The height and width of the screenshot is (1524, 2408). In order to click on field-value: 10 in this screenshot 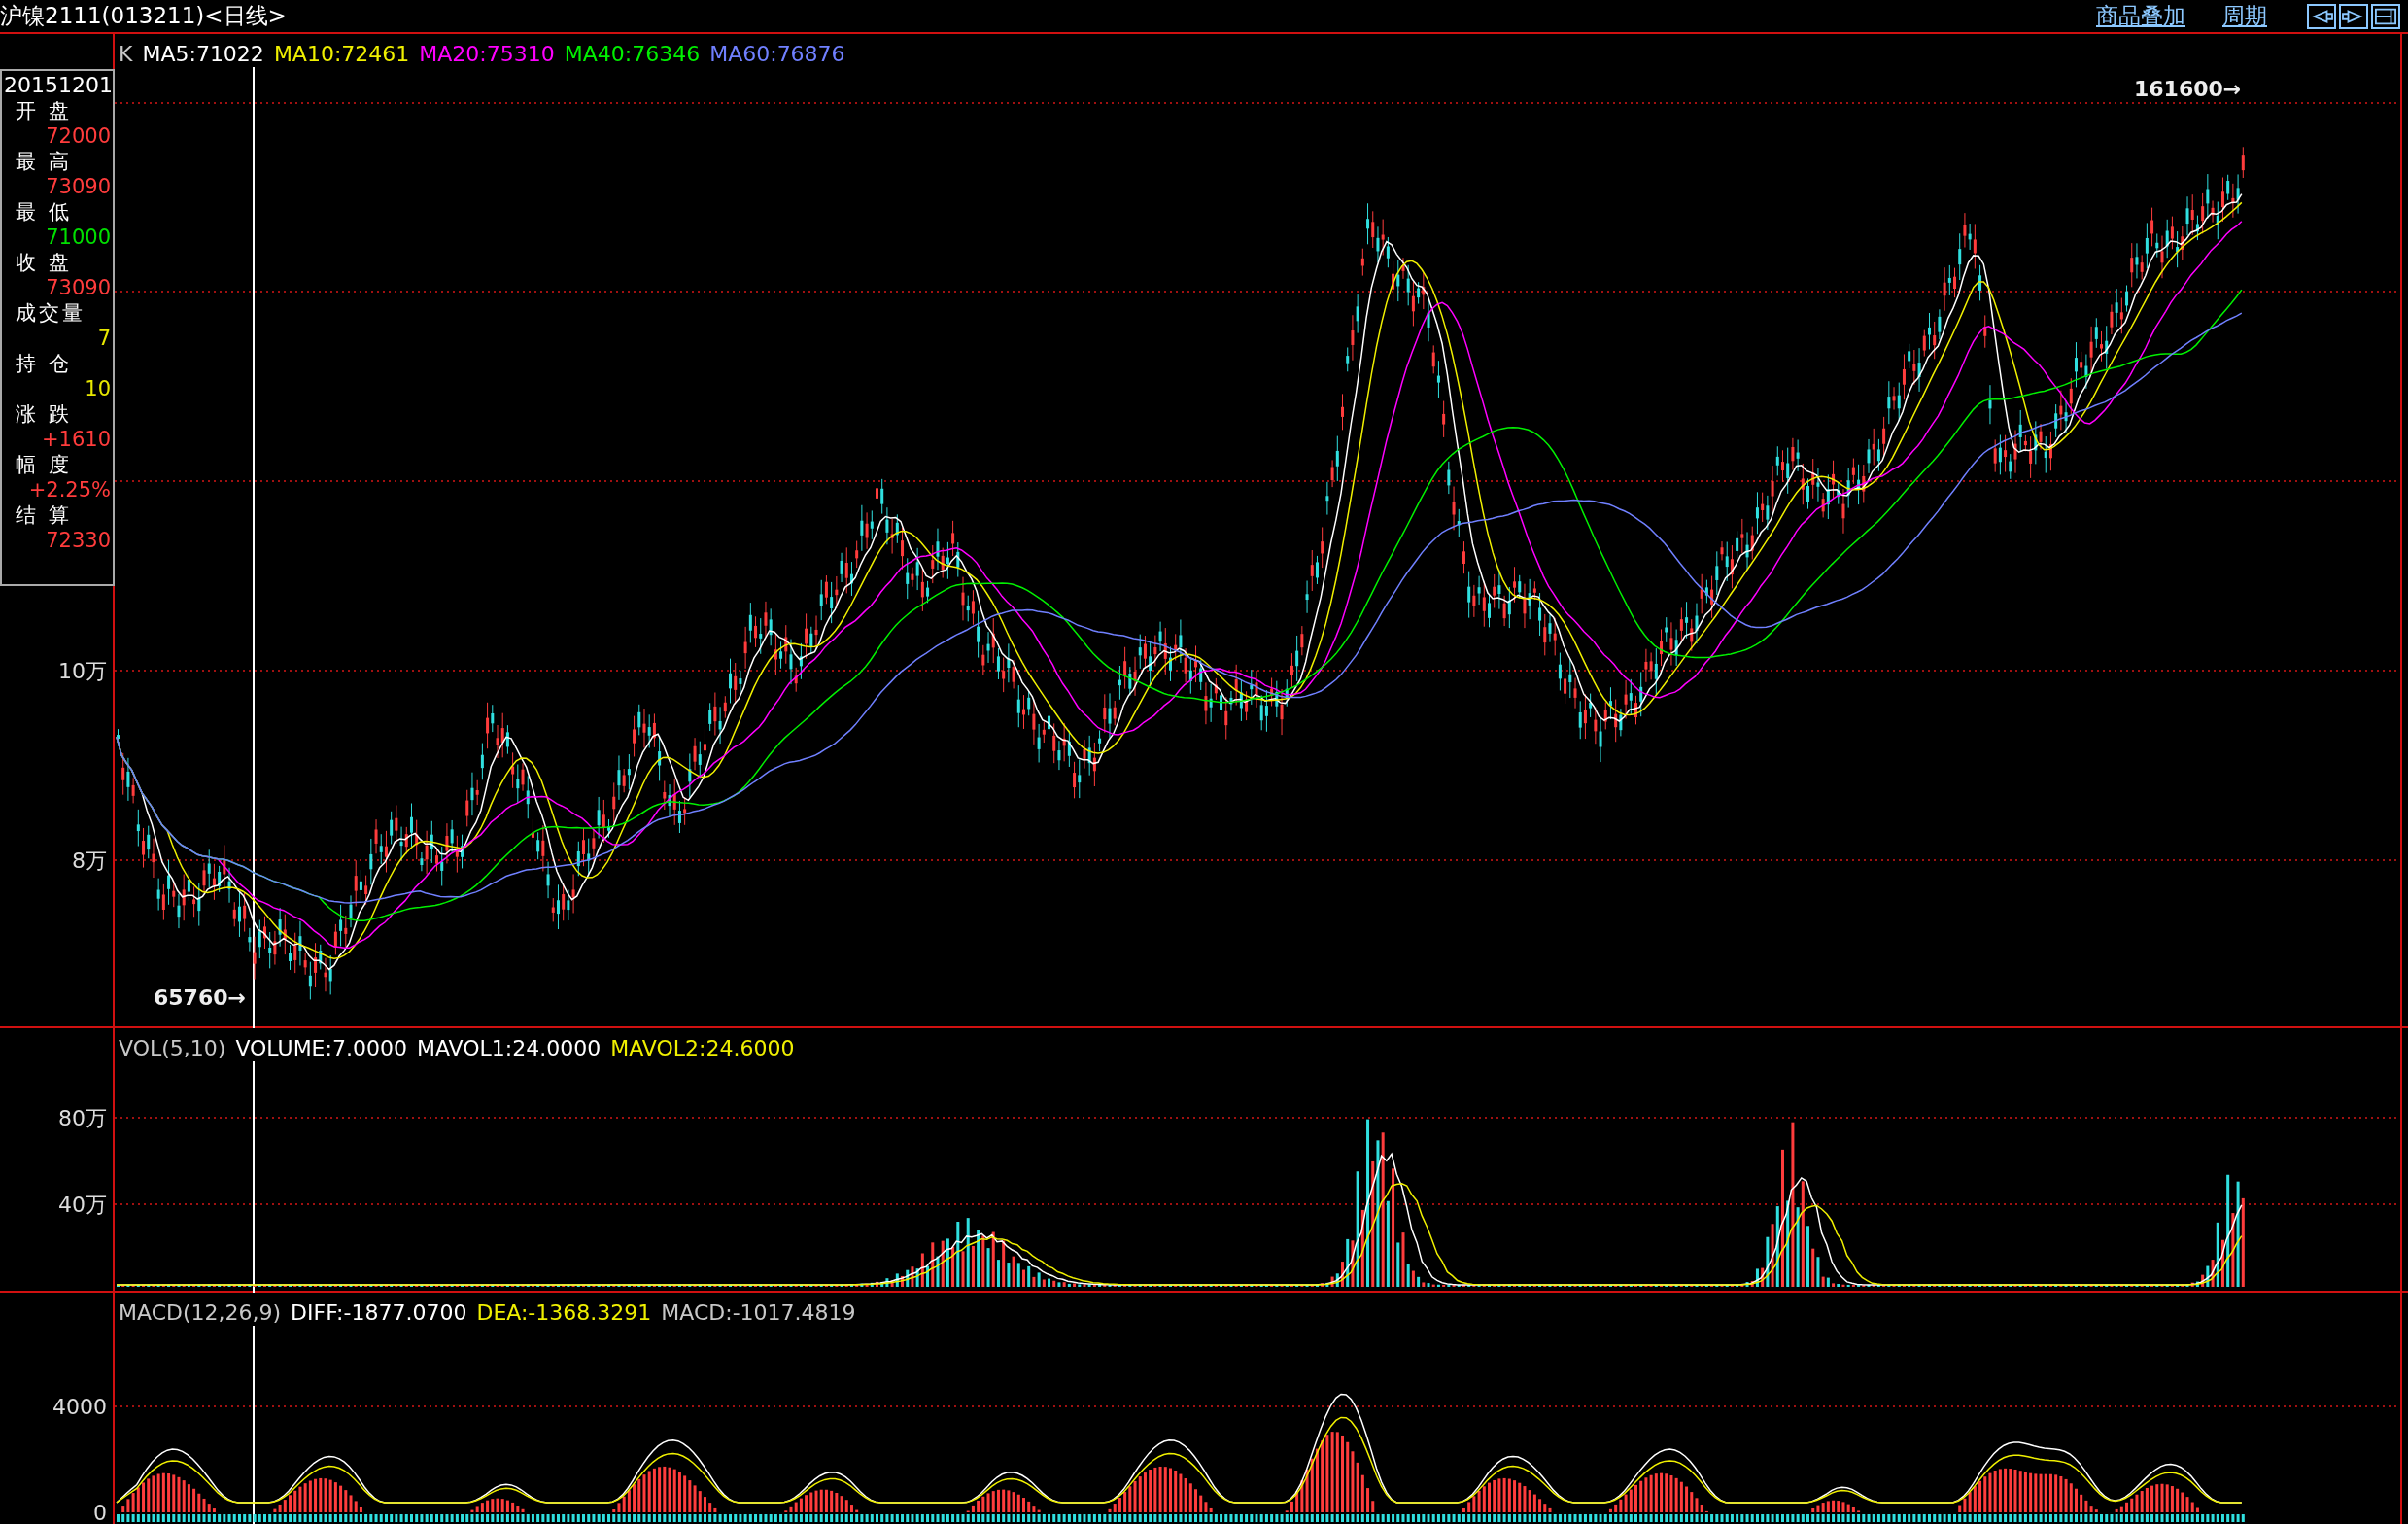, I will do `click(98, 389)`.